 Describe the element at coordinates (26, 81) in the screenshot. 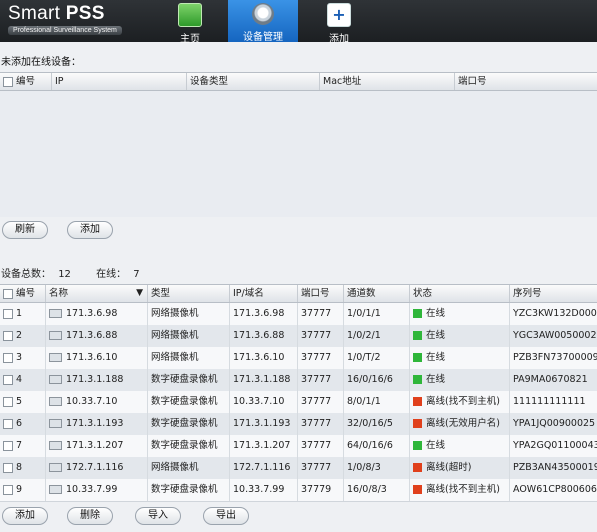

I see `col-select-all: 编号` at that location.